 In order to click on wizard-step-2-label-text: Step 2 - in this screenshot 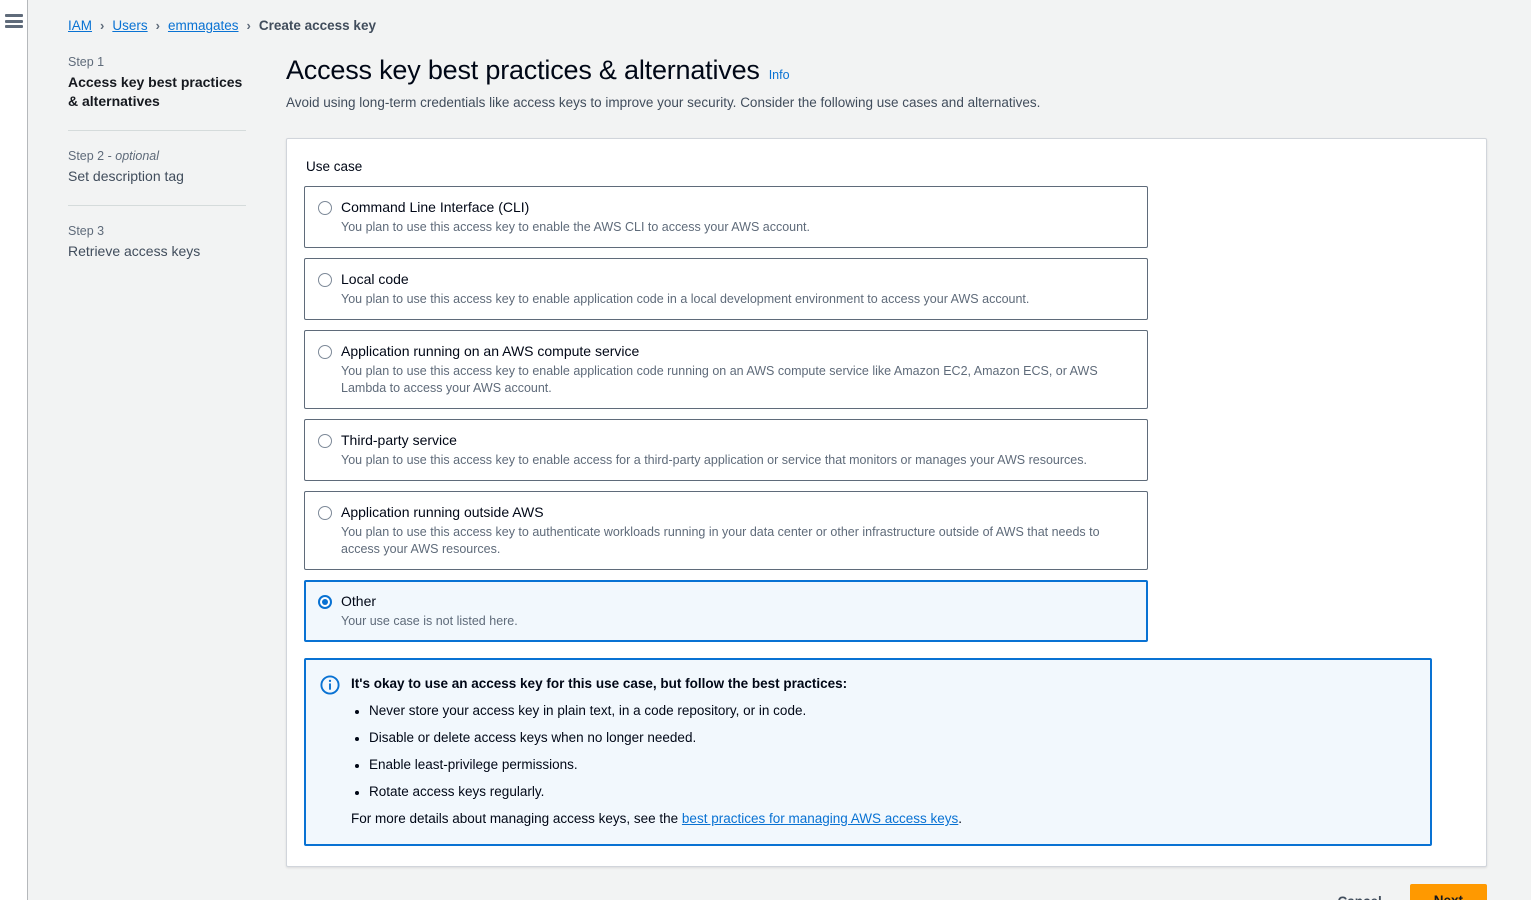, I will do `click(92, 156)`.